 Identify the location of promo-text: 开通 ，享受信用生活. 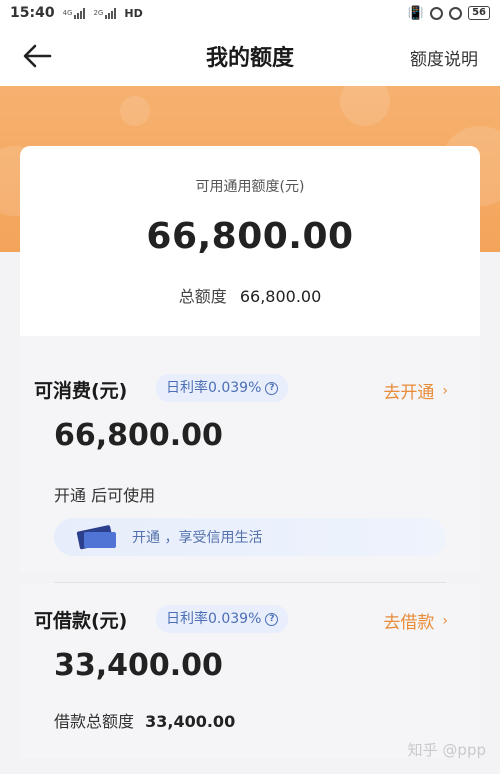
(197, 538).